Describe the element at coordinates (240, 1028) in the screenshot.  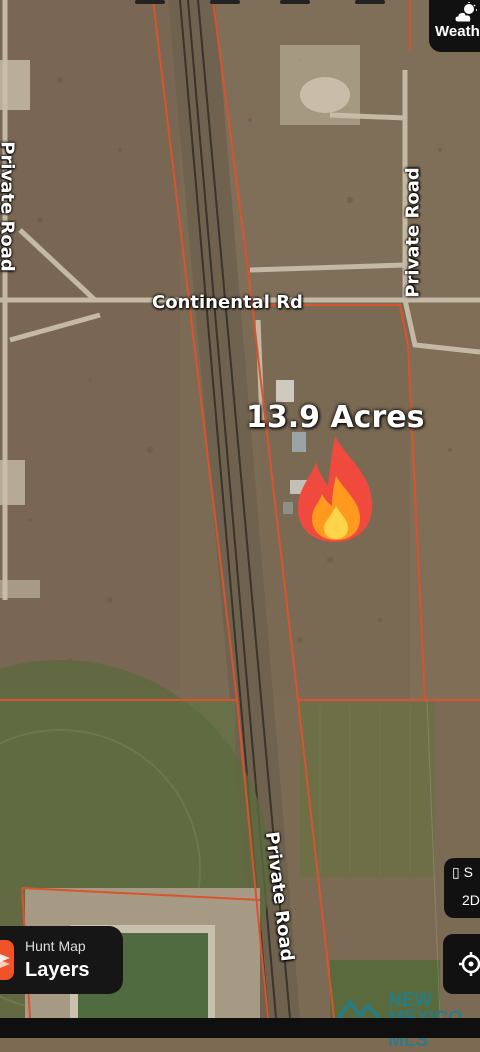
I see `bottom-bar` at that location.